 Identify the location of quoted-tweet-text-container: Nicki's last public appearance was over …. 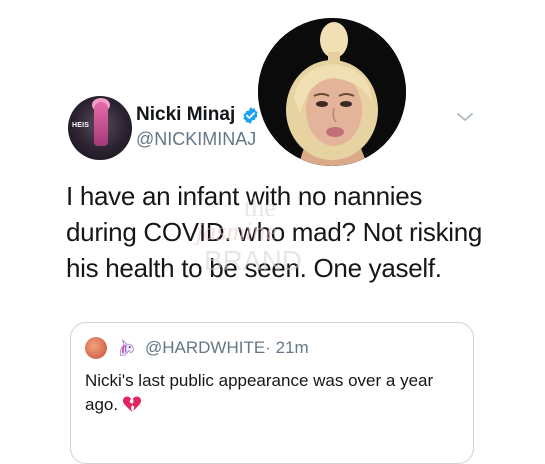
(270, 393).